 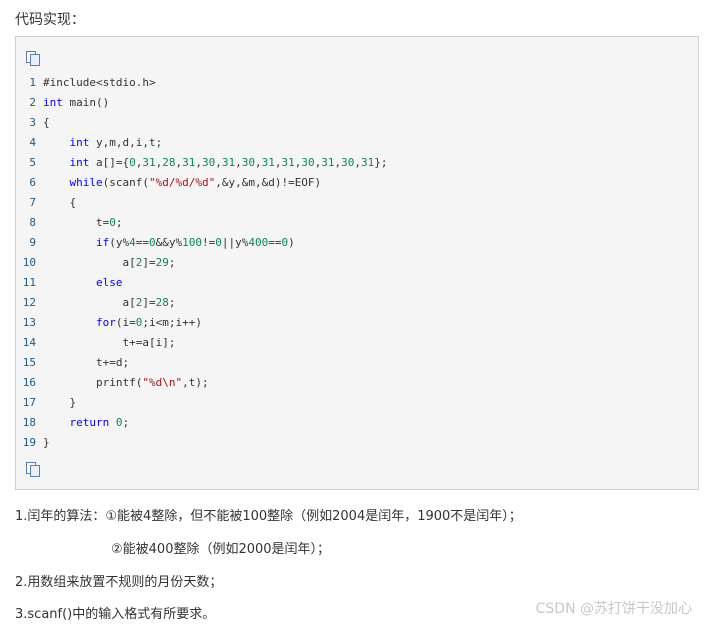 I want to click on note-leap-year-rule-2: ②能被400整除（例如2000是闰年）；, so click(x=221, y=549).